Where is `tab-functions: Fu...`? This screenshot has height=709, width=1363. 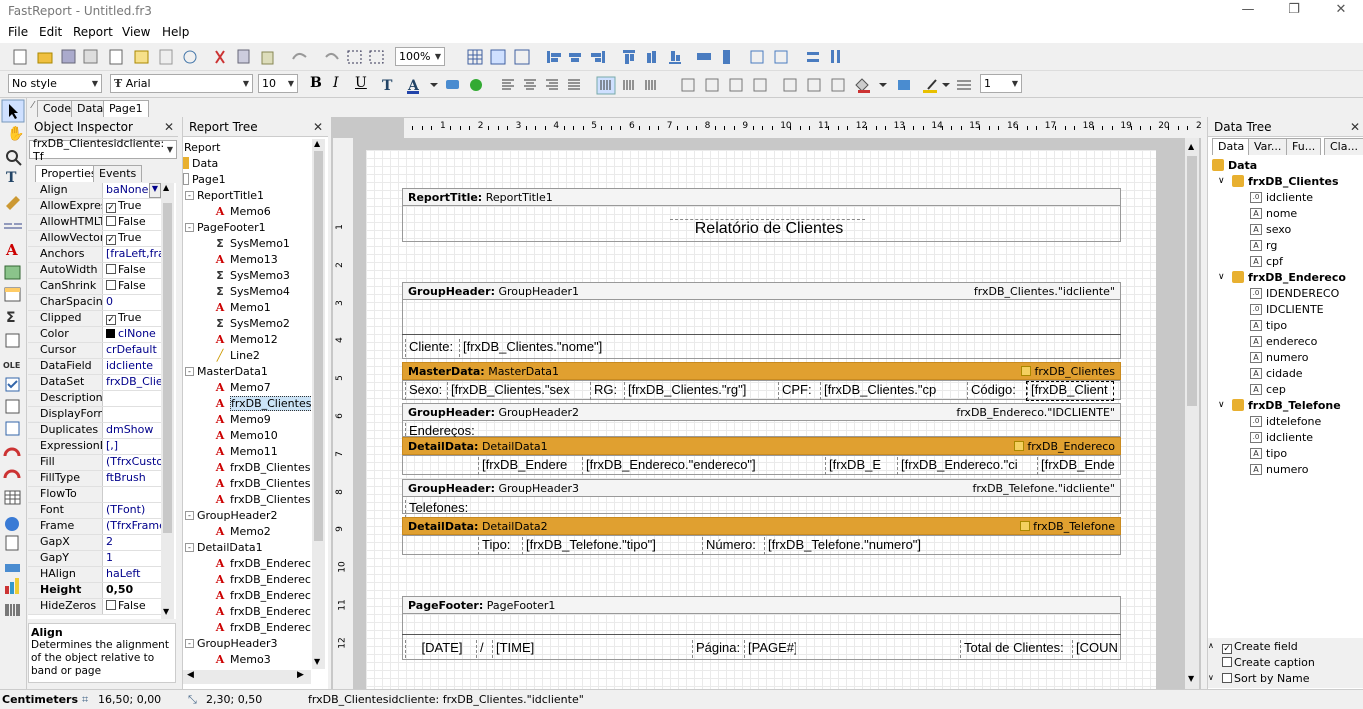 tab-functions: Fu... is located at coordinates (1304, 146).